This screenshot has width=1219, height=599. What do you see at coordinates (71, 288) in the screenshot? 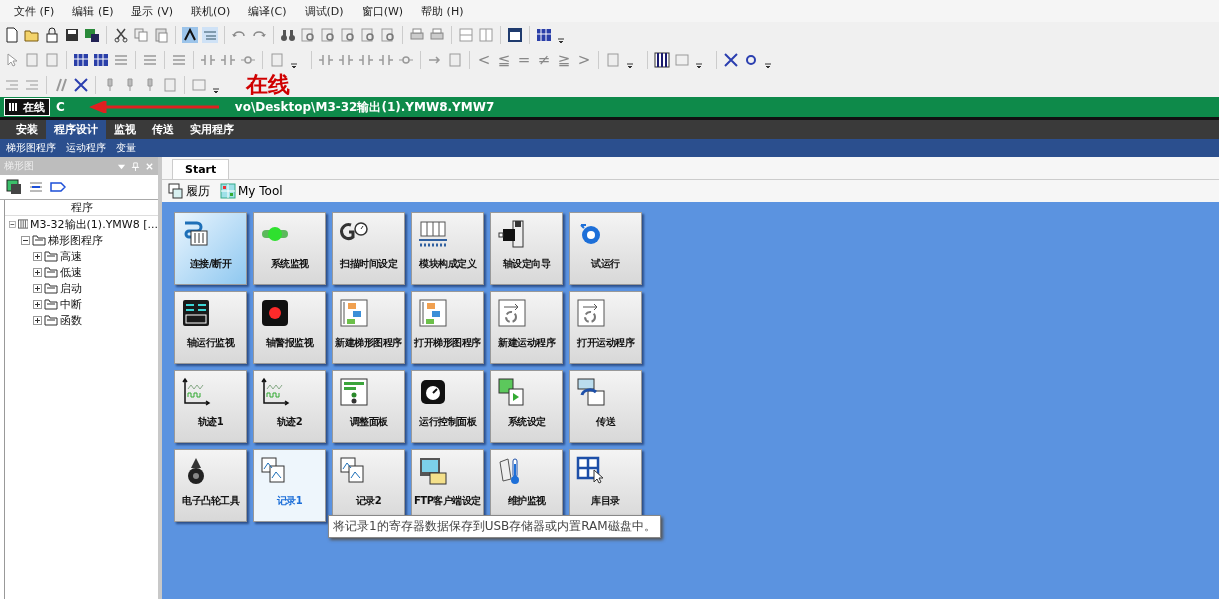
I see `tree-item: 启动` at bounding box center [71, 288].